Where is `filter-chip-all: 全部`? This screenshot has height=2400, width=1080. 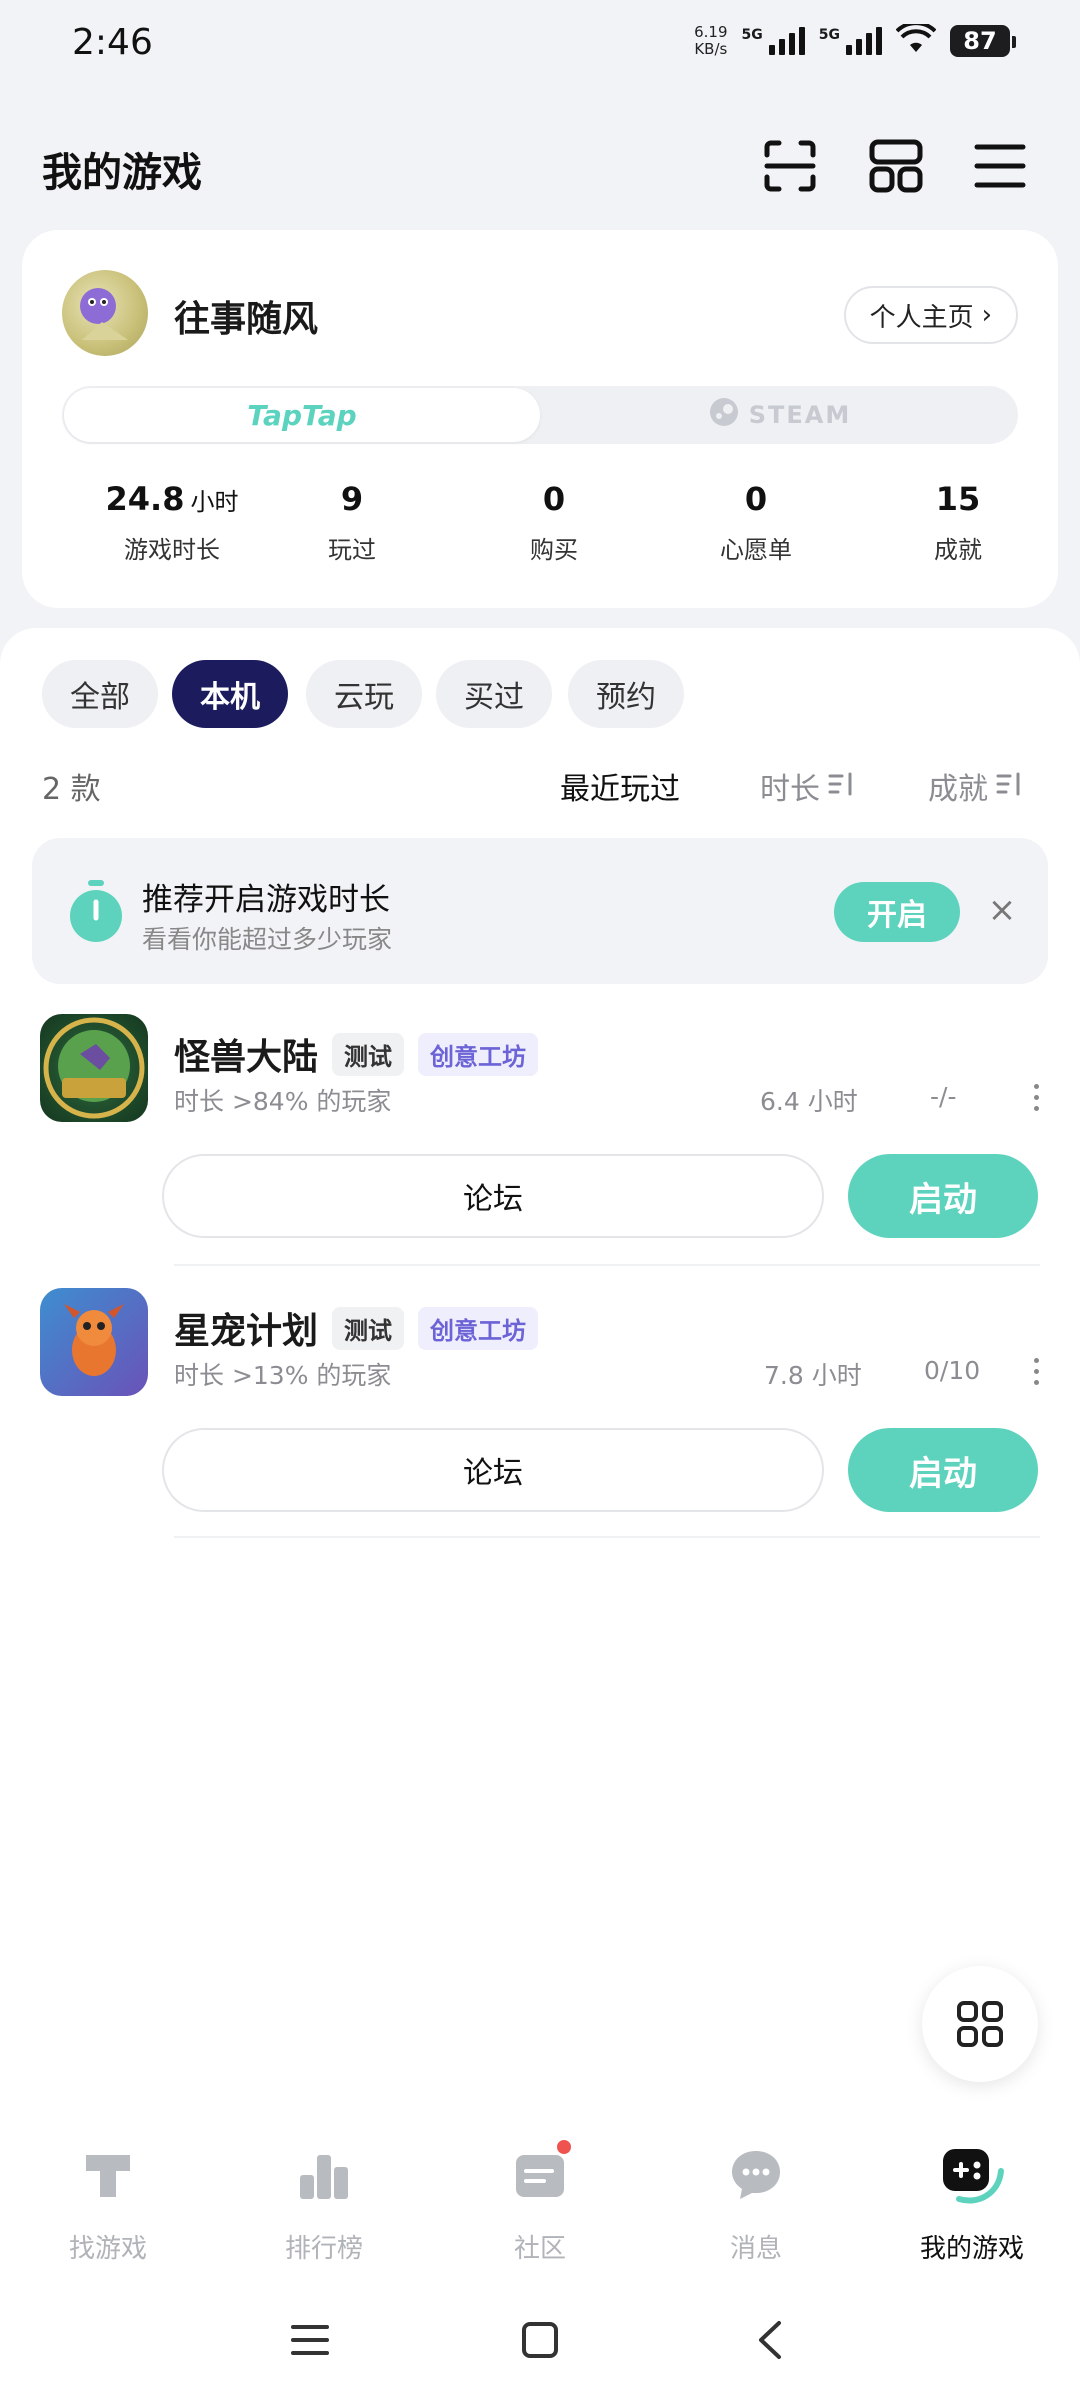
filter-chip-all: 全部 is located at coordinates (100, 694).